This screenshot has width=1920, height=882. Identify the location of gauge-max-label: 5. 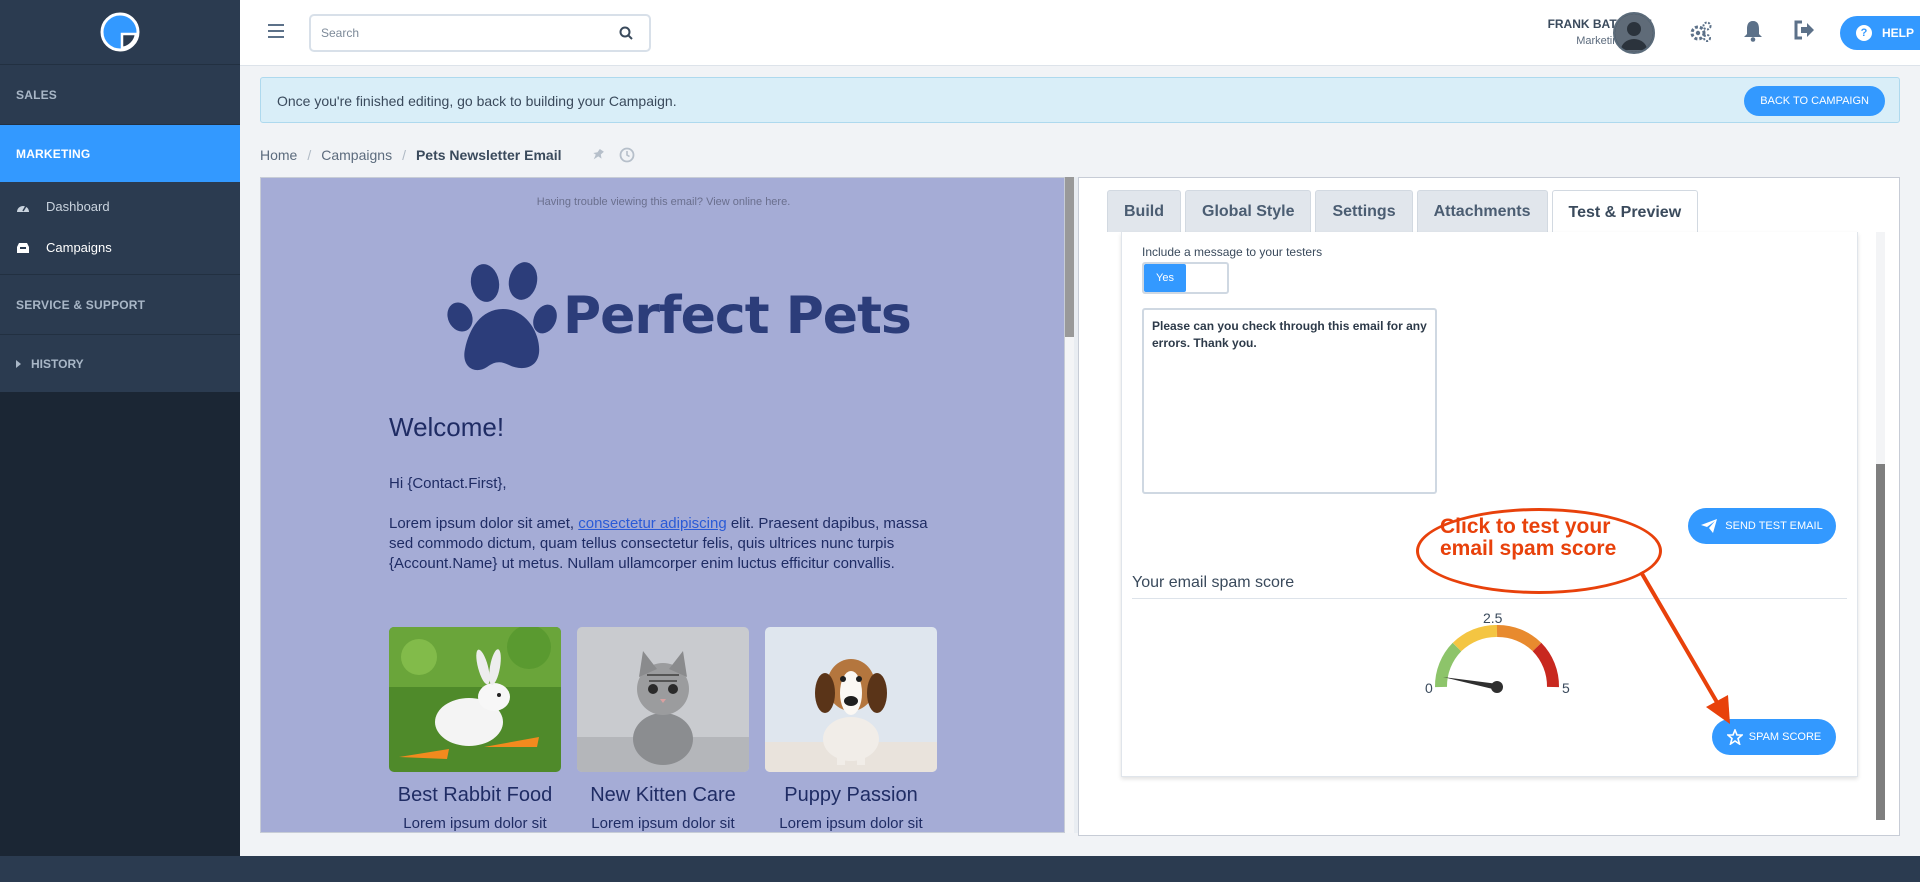
(1566, 688).